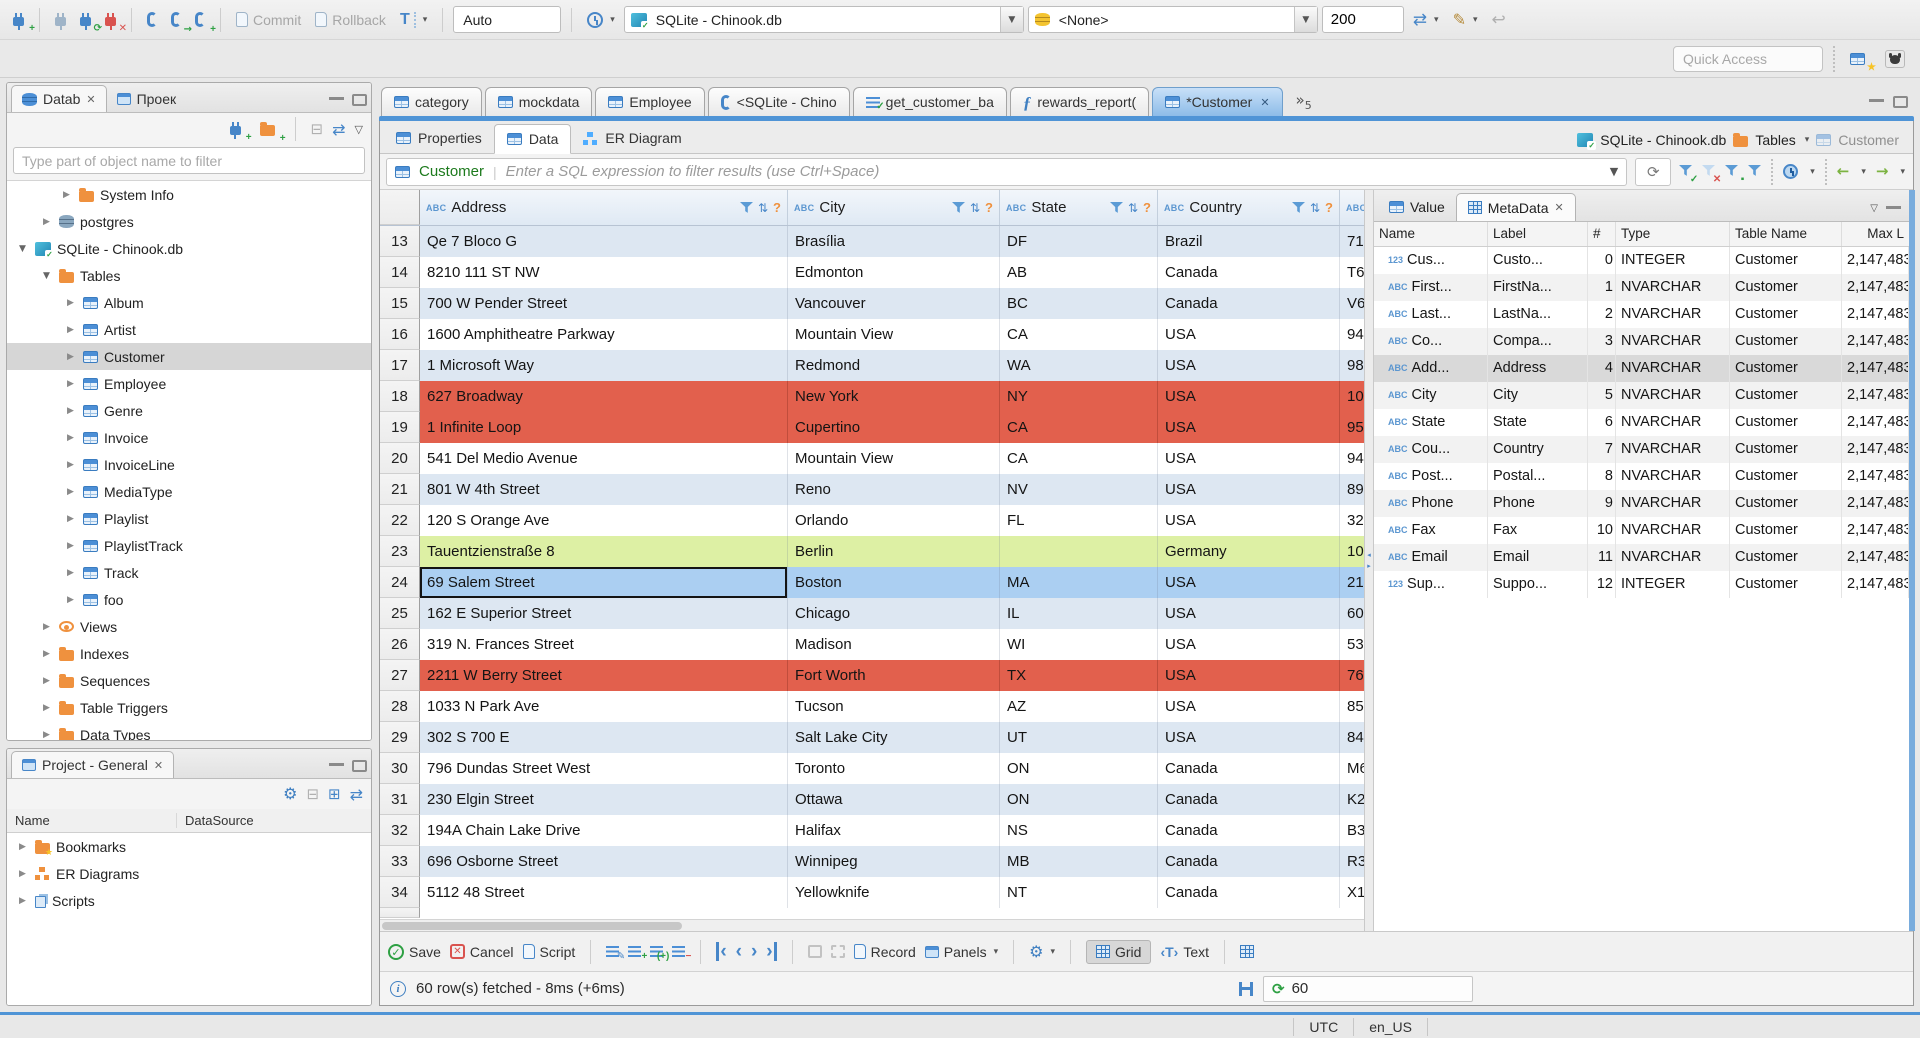  What do you see at coordinates (1748, 58) in the screenshot?
I see `quick-access-input` at bounding box center [1748, 58].